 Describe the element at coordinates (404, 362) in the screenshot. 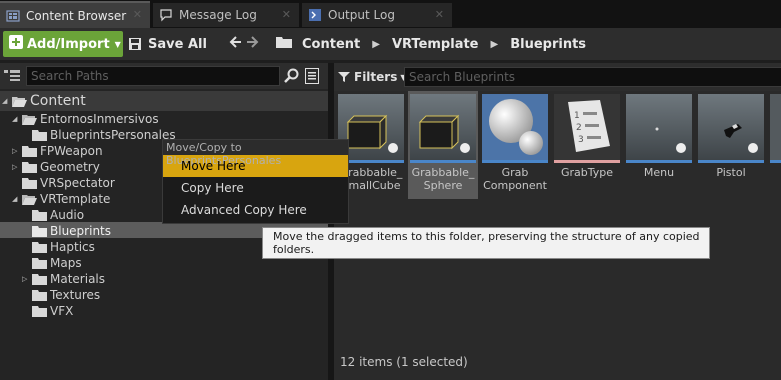

I see `item-count: 12 items (1 selected)` at that location.